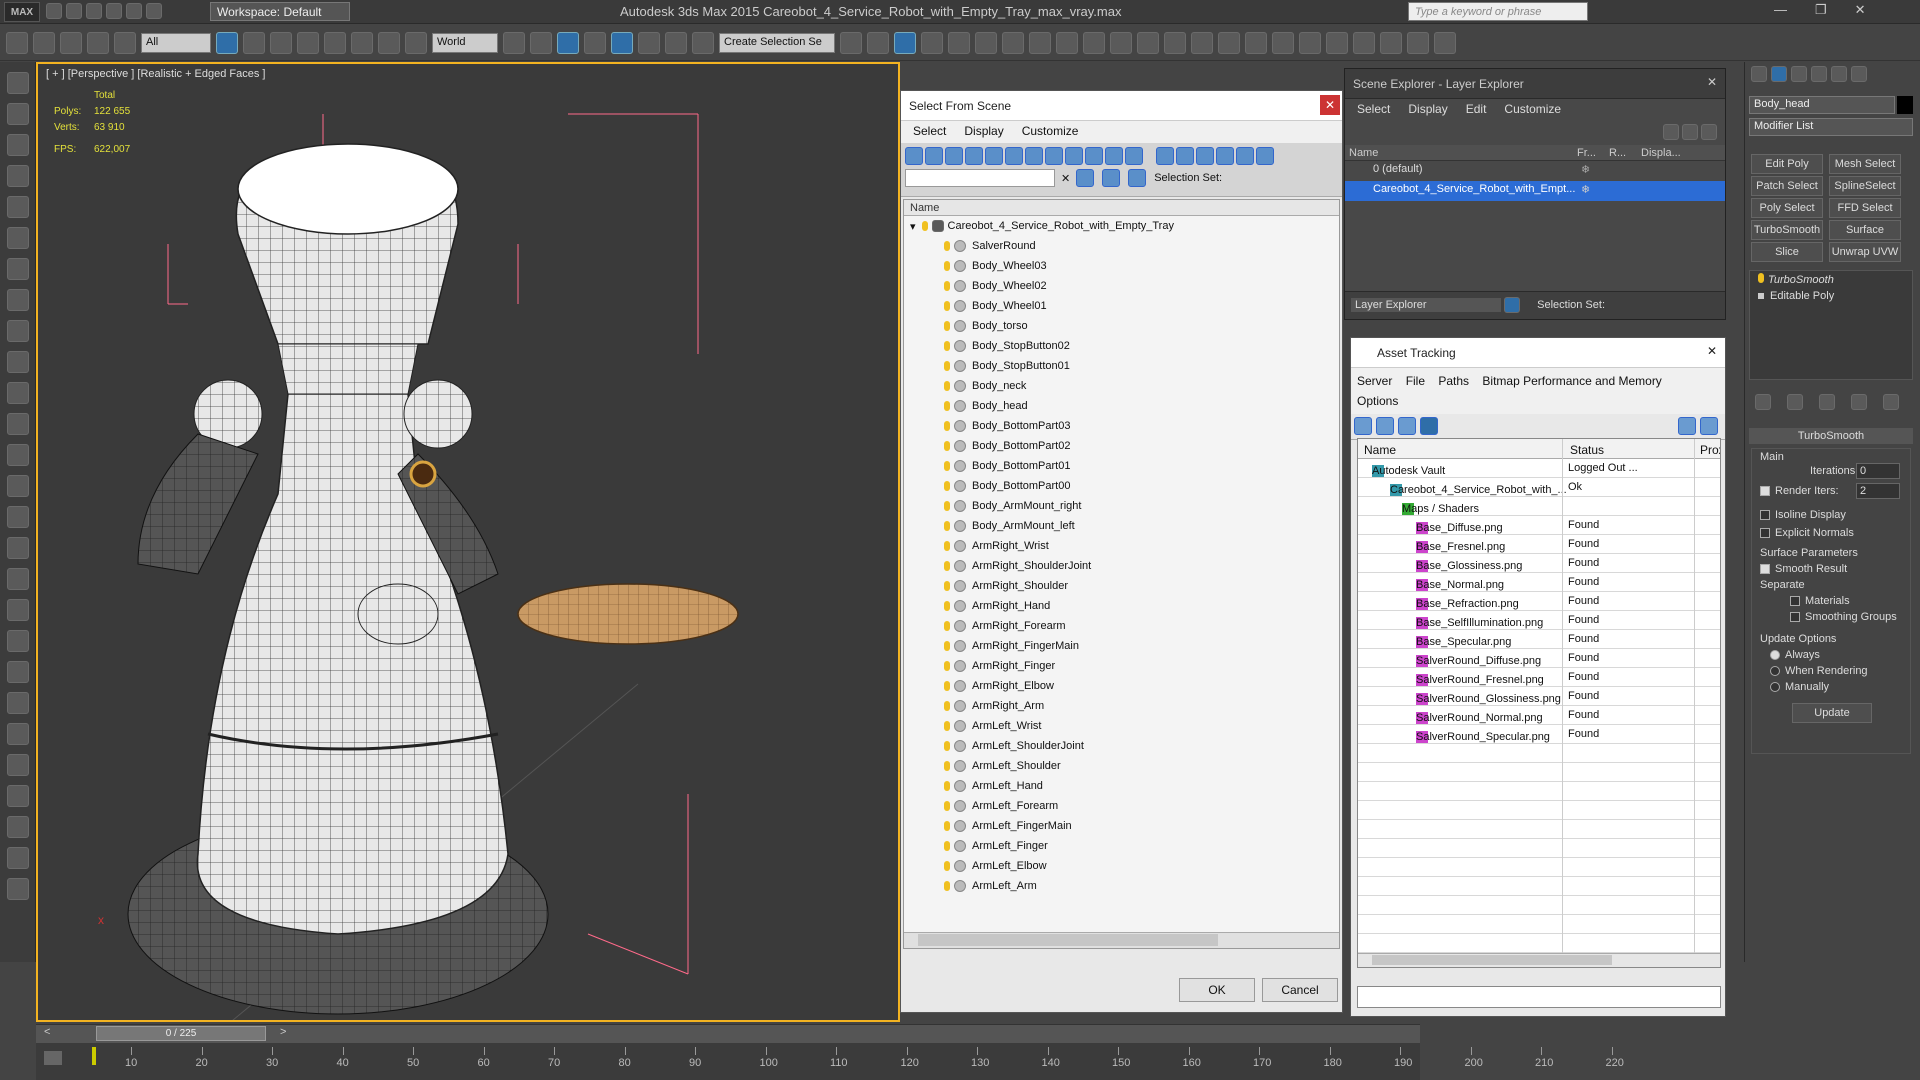 The image size is (1920, 1080). What do you see at coordinates (929, 132) in the screenshot?
I see `menu-select: Select` at bounding box center [929, 132].